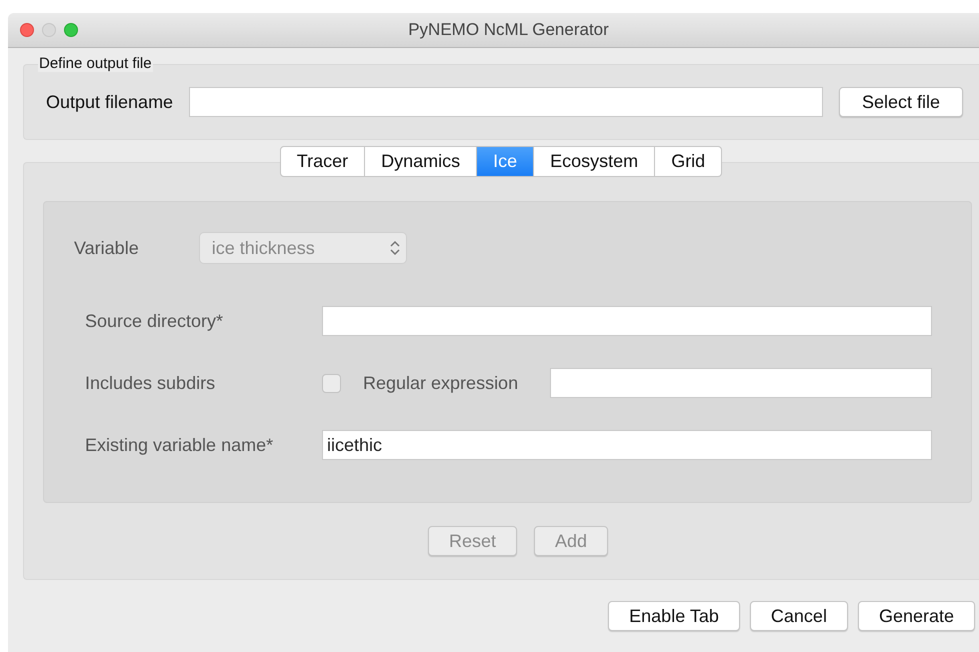  I want to click on output-filename-field, so click(506, 102).